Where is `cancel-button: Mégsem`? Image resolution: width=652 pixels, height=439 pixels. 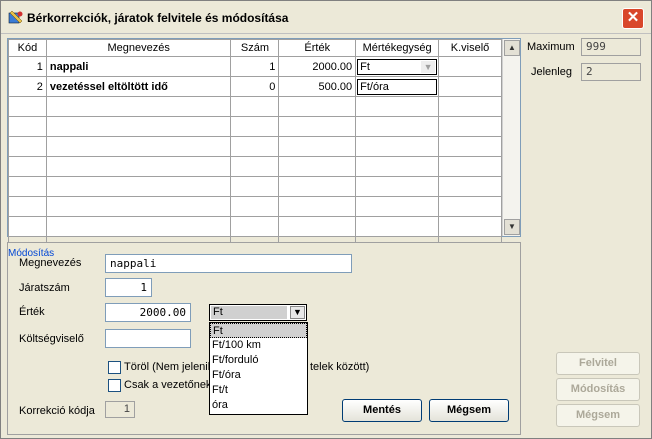 cancel-button: Mégsem is located at coordinates (469, 410).